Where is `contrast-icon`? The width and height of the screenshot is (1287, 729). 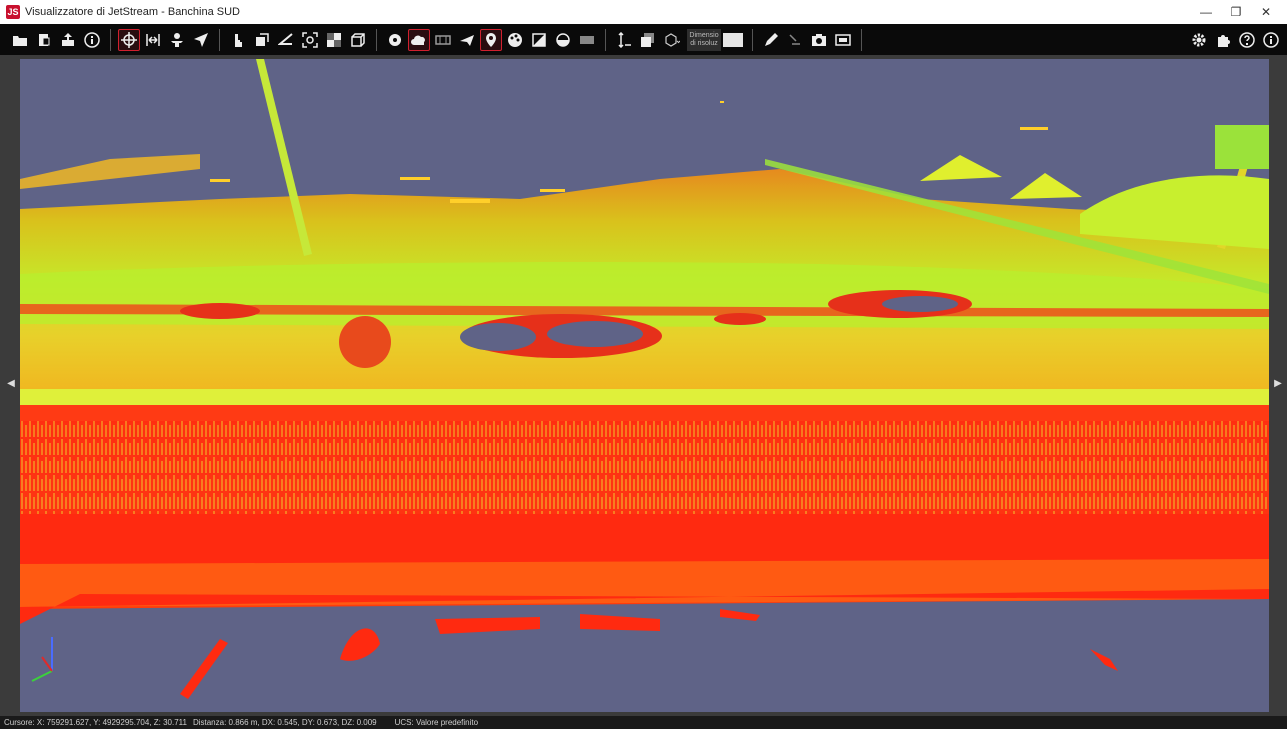
contrast-icon is located at coordinates (539, 39).